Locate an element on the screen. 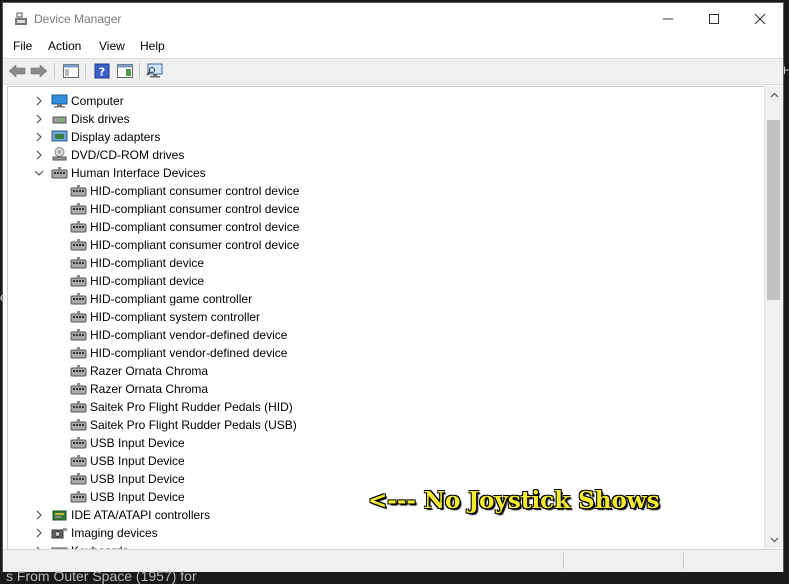  tree-item-computer: Computer is located at coordinates (386, 101).